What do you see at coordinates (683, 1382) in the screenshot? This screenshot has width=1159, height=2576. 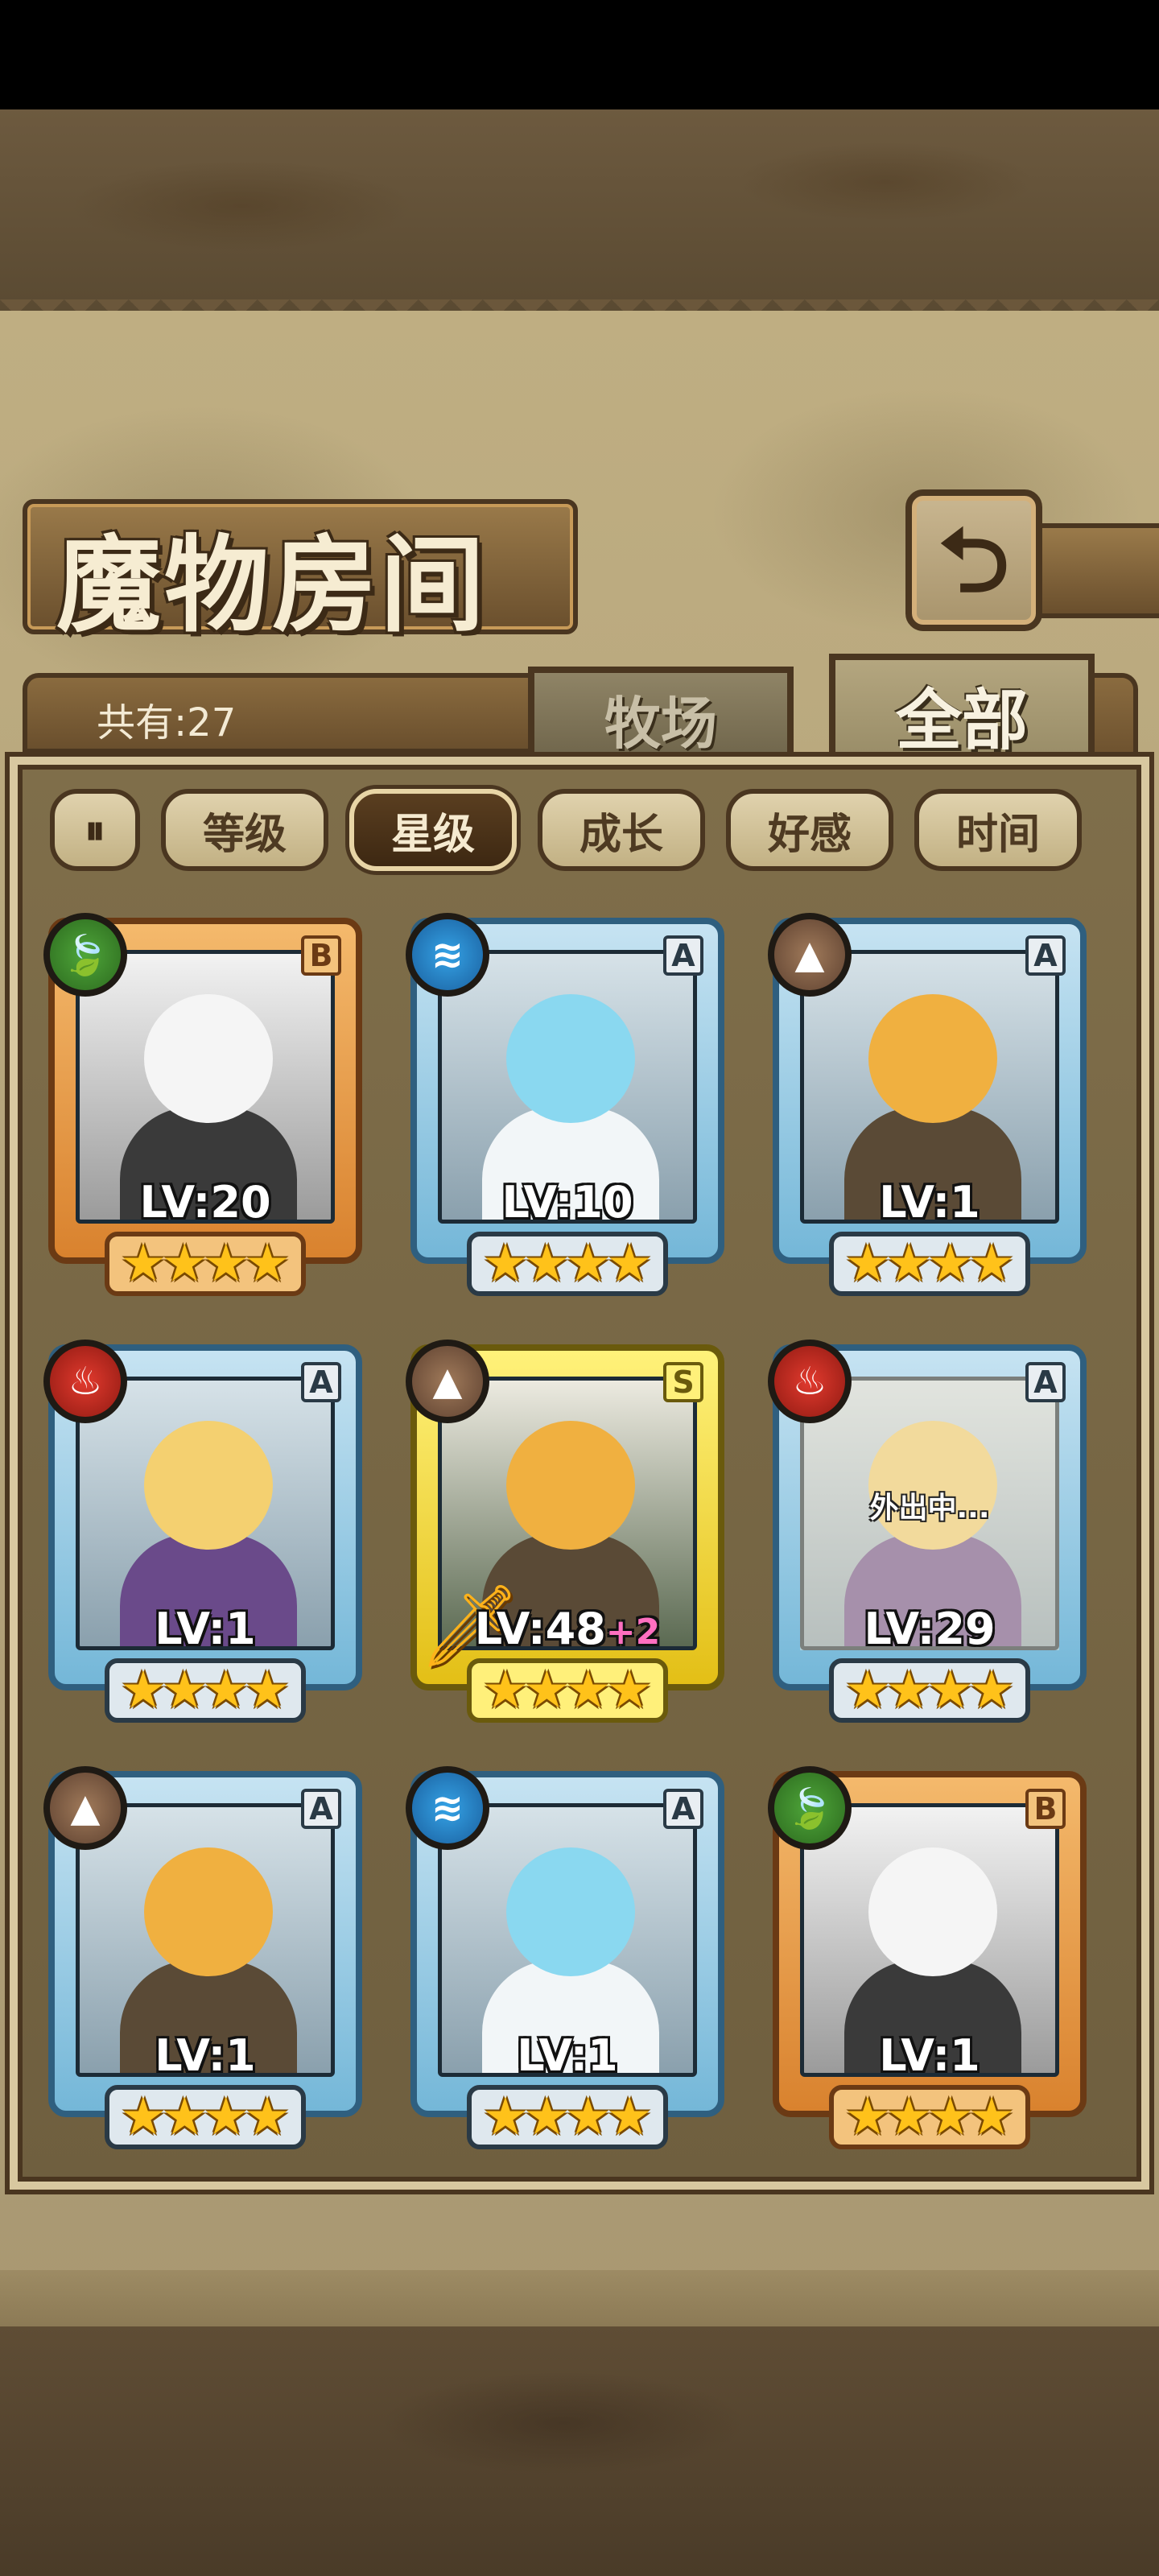 I see `rank-badge: S` at bounding box center [683, 1382].